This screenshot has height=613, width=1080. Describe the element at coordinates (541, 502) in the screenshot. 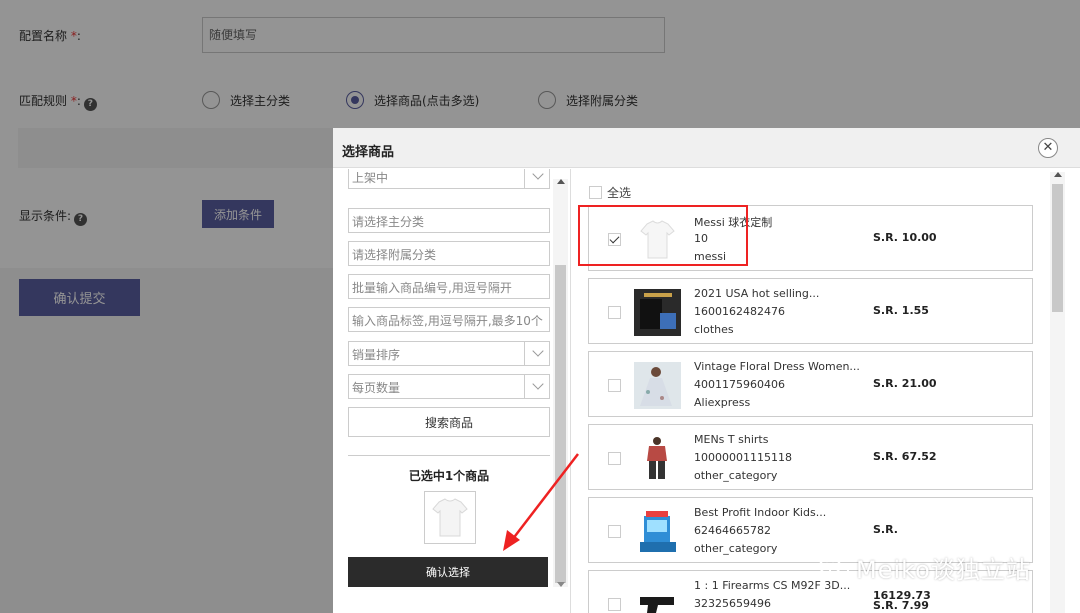

I see `red-arrow-annotation` at that location.